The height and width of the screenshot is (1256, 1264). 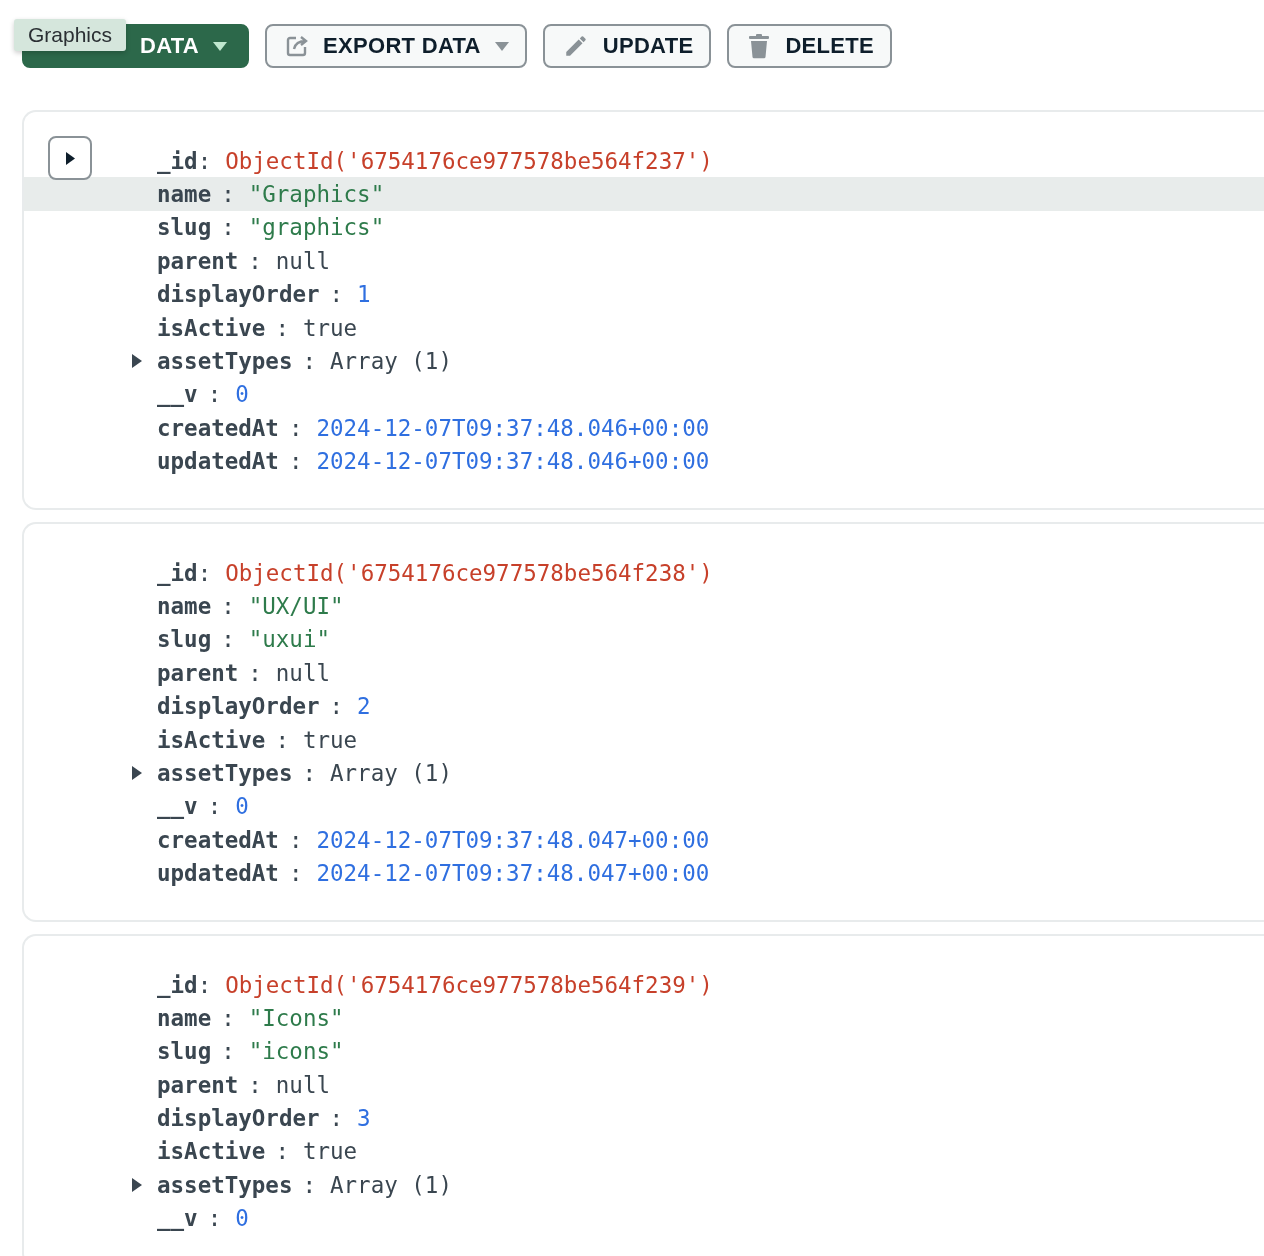 I want to click on field-value: ObjectId('6754176ce977578be564f239'), so click(x=469, y=984).